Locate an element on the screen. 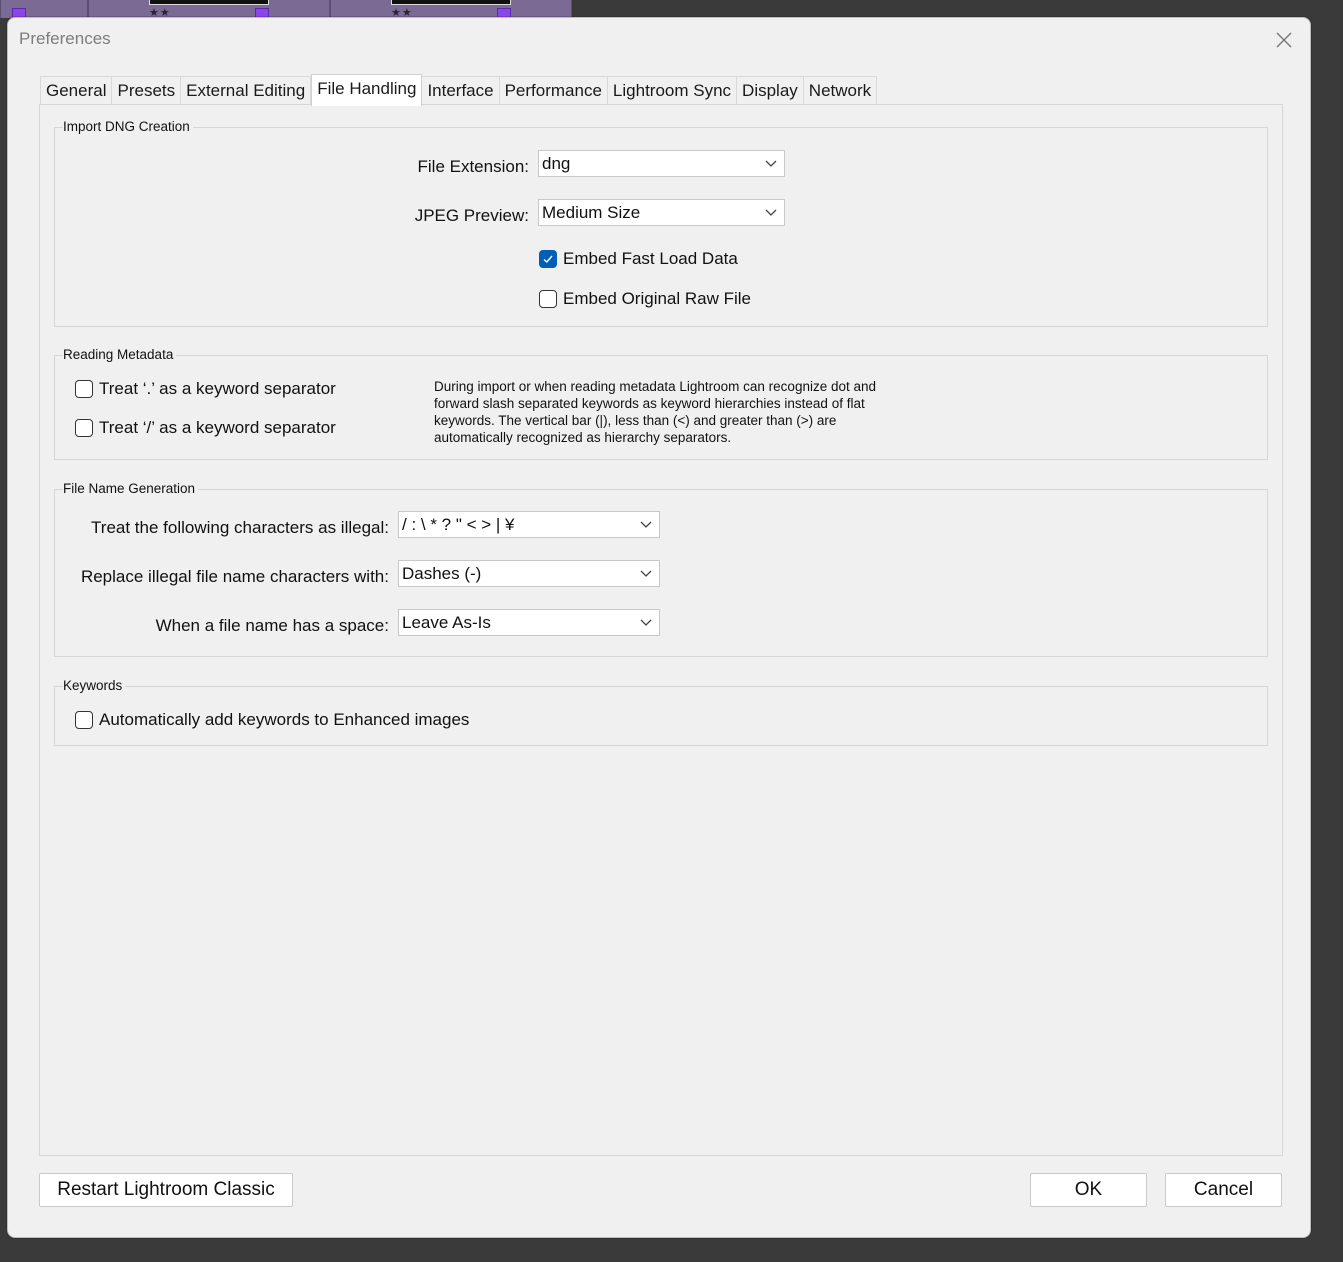  select-value: Leave As-Is is located at coordinates (446, 622).